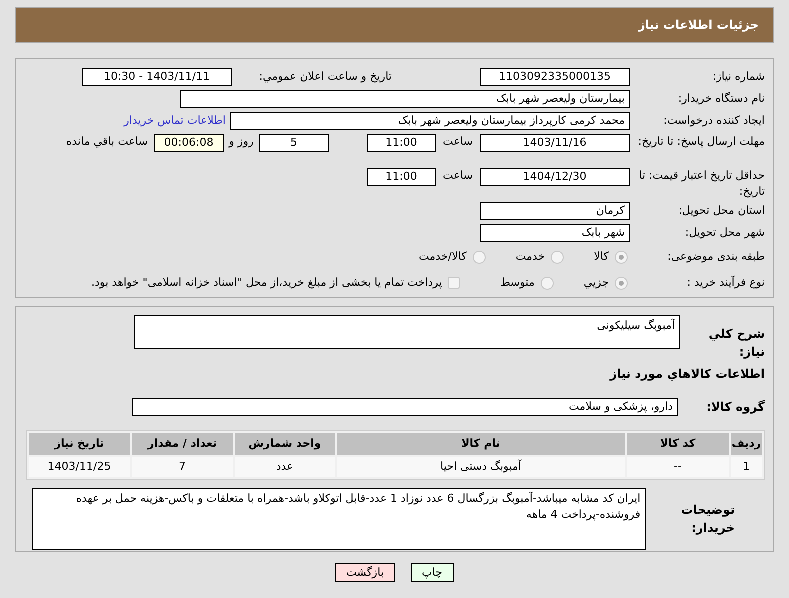  Describe the element at coordinates (746, 443) in the screenshot. I see `column-header: ردیف` at that location.